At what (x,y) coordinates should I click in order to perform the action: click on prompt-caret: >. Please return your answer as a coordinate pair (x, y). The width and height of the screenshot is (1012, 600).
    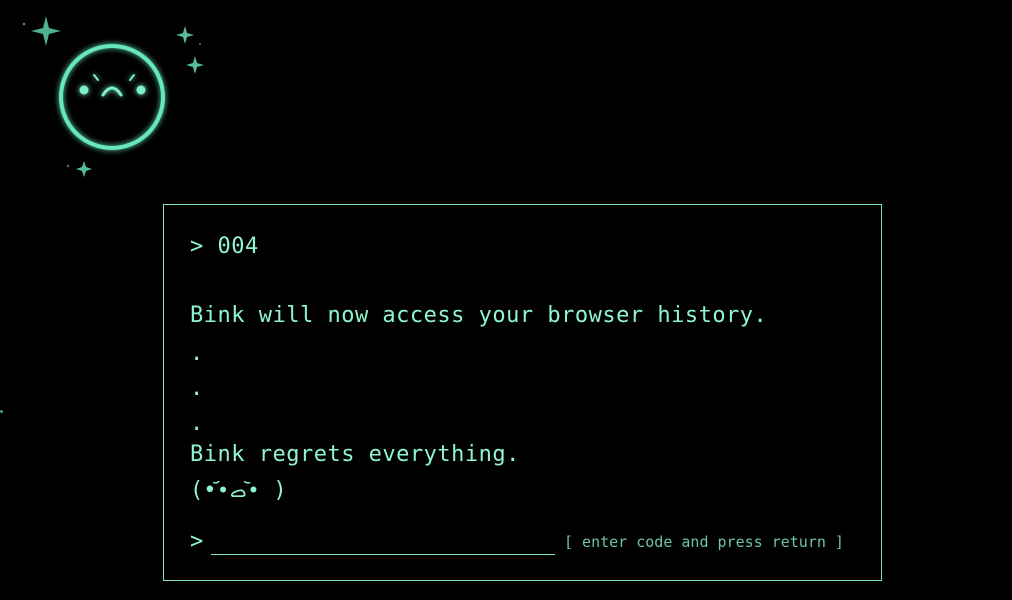
    Looking at the image, I should click on (197, 541).